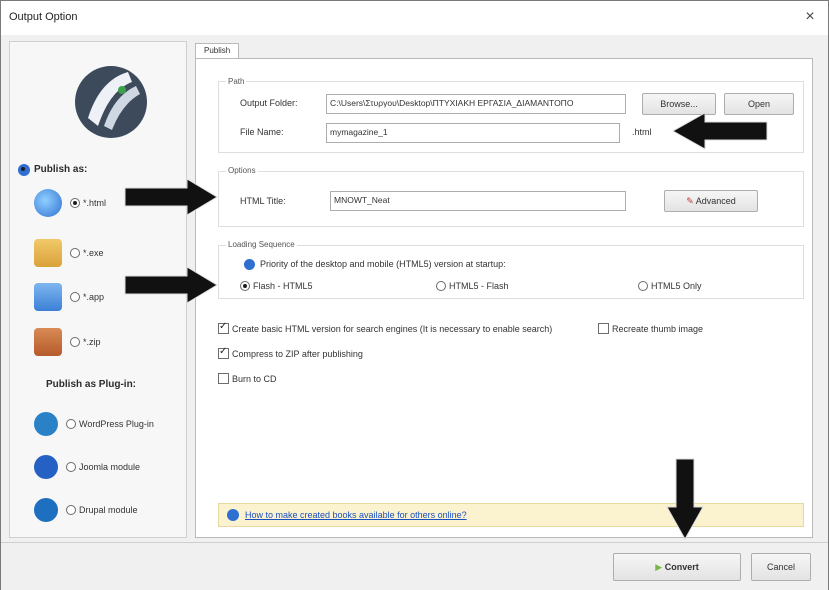 The height and width of the screenshot is (590, 829). Describe the element at coordinates (269, 103) in the screenshot. I see `output-folder-label: Output Folder:` at that location.